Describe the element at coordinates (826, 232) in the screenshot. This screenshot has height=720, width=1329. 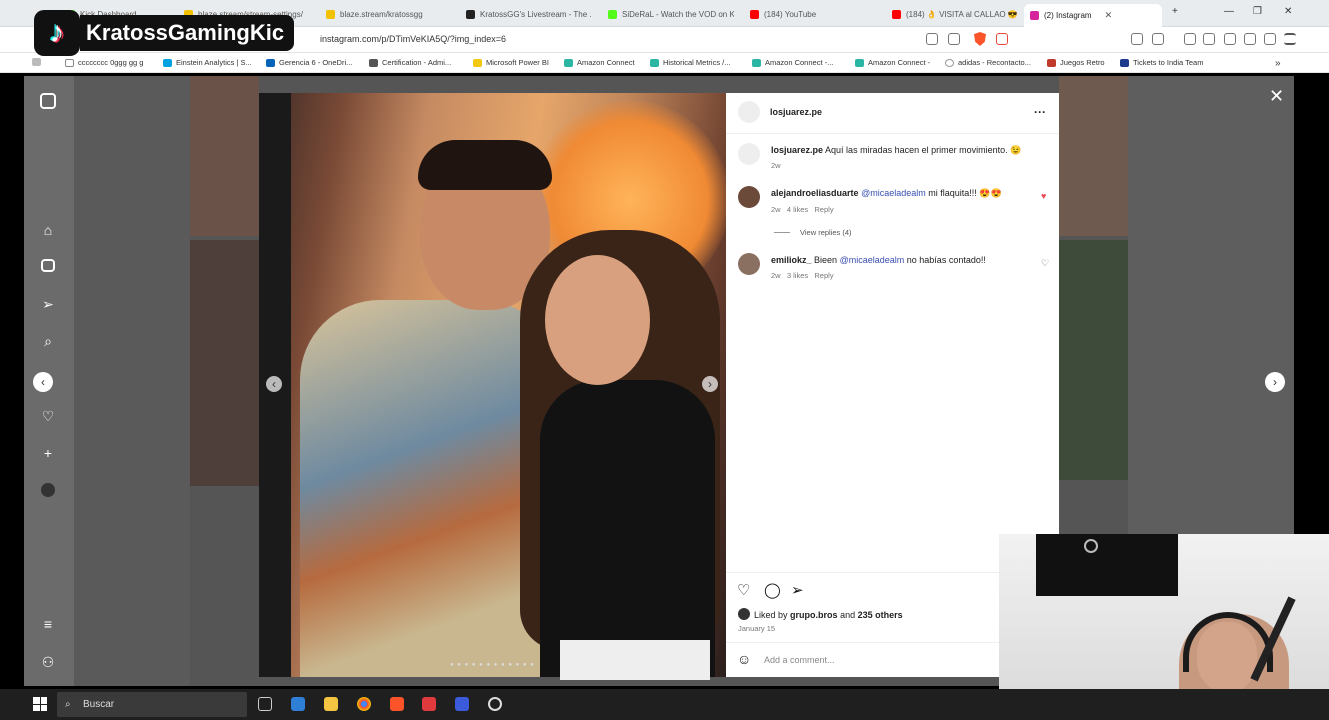
I see `view-replies-button: View replies (4)` at that location.